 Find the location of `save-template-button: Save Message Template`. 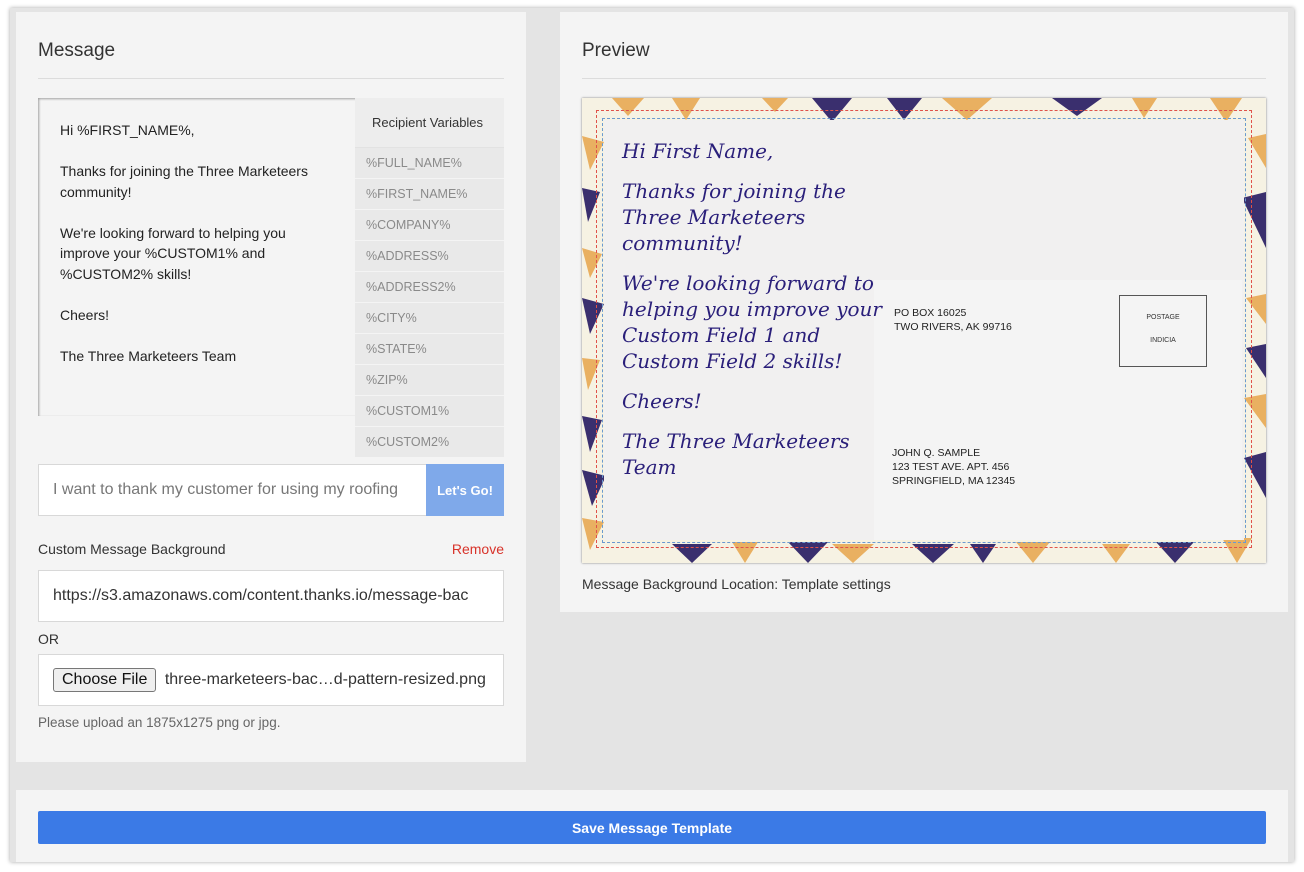

save-template-button: Save Message Template is located at coordinates (652, 827).